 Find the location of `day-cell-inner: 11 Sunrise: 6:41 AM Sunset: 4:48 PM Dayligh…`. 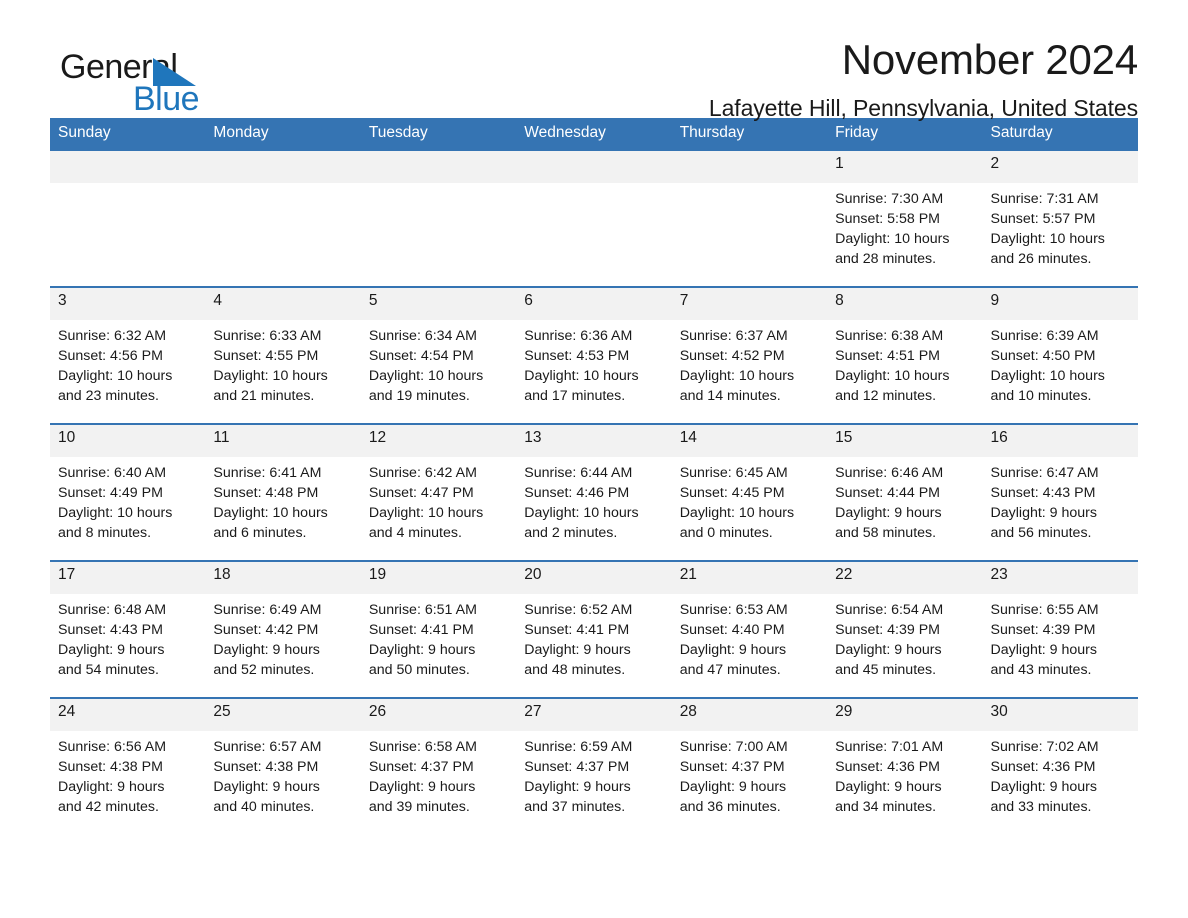

day-cell-inner: 11 Sunrise: 6:41 AM Sunset: 4:48 PM Dayligh… is located at coordinates (283, 492).